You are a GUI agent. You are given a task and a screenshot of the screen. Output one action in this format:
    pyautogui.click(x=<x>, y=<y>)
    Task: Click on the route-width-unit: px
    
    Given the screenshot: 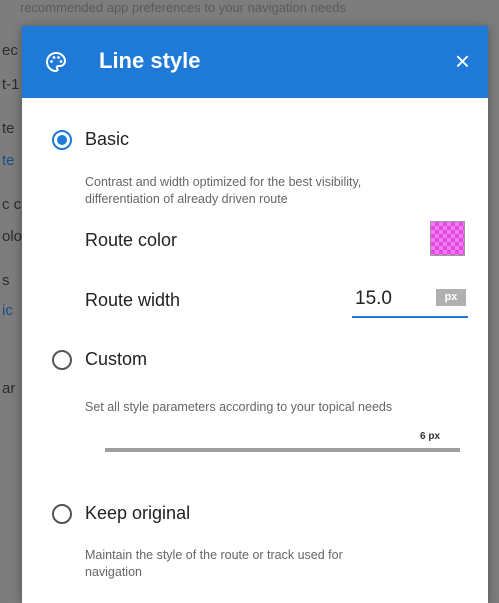 What is the action you would take?
    pyautogui.click(x=451, y=297)
    